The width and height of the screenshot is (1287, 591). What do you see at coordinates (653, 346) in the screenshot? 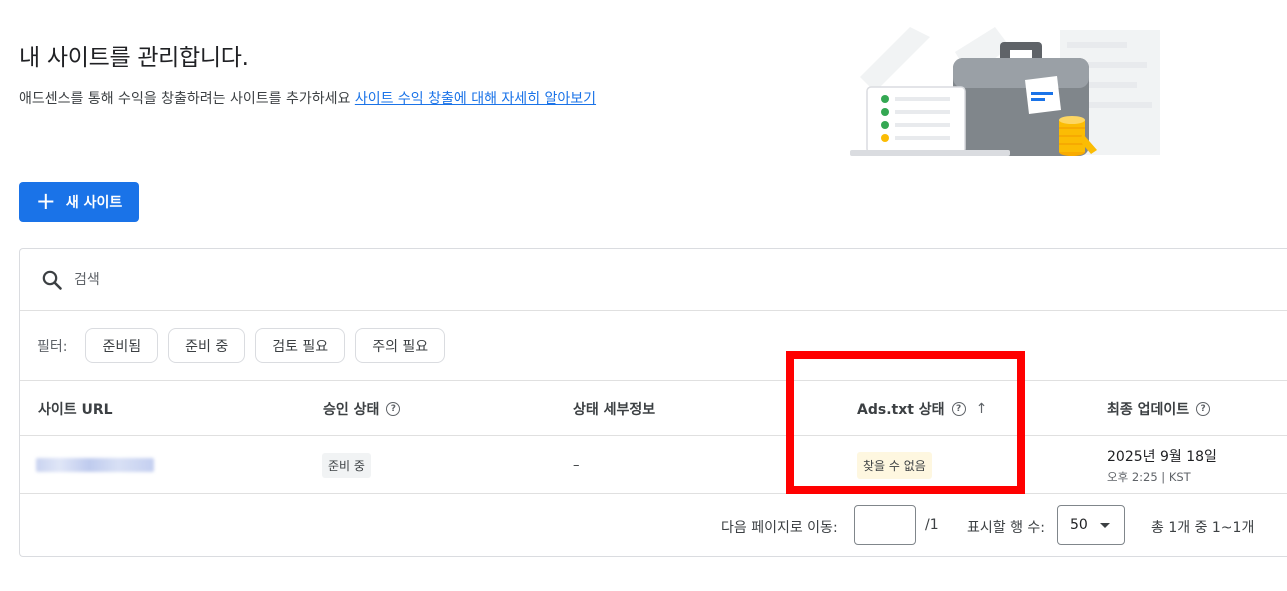
I see `filter-bar: 필터: 준비됨 준비 중 검토 필요 주의 필요` at bounding box center [653, 346].